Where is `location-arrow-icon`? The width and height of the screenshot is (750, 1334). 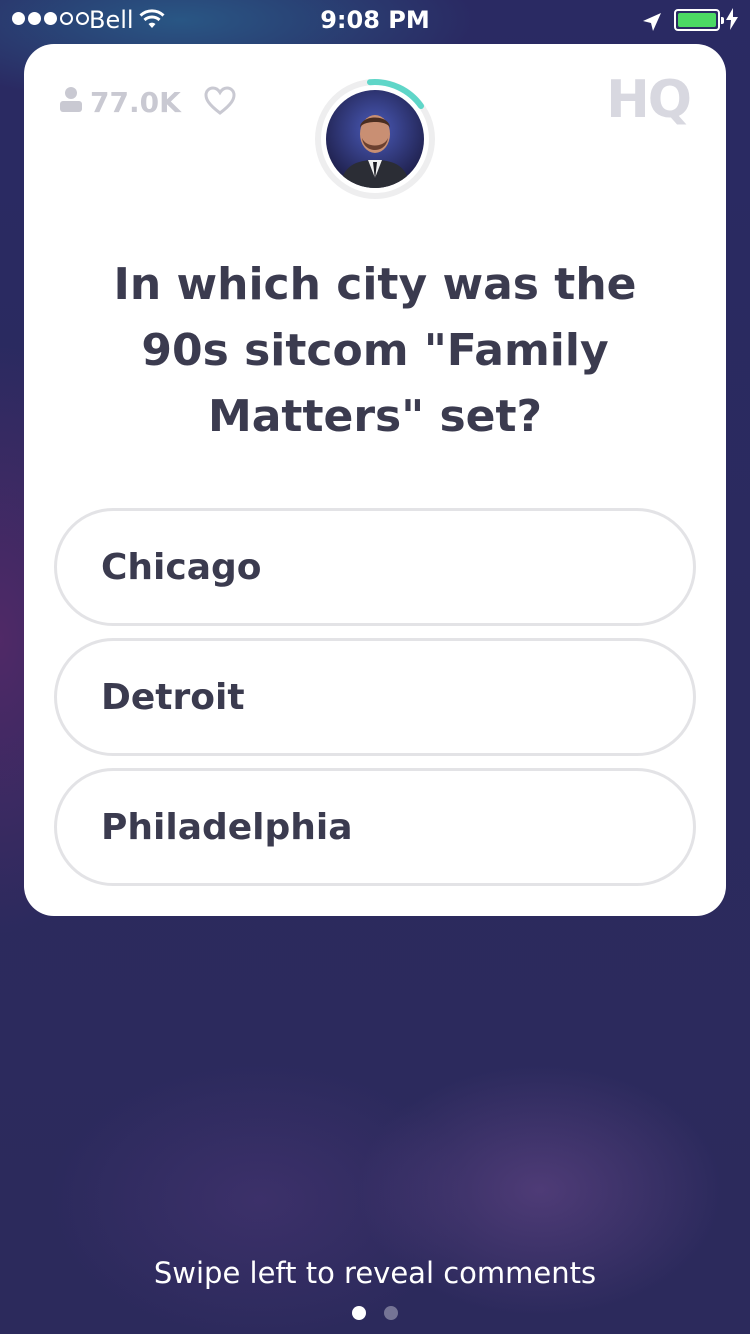 location-arrow-icon is located at coordinates (652, 24).